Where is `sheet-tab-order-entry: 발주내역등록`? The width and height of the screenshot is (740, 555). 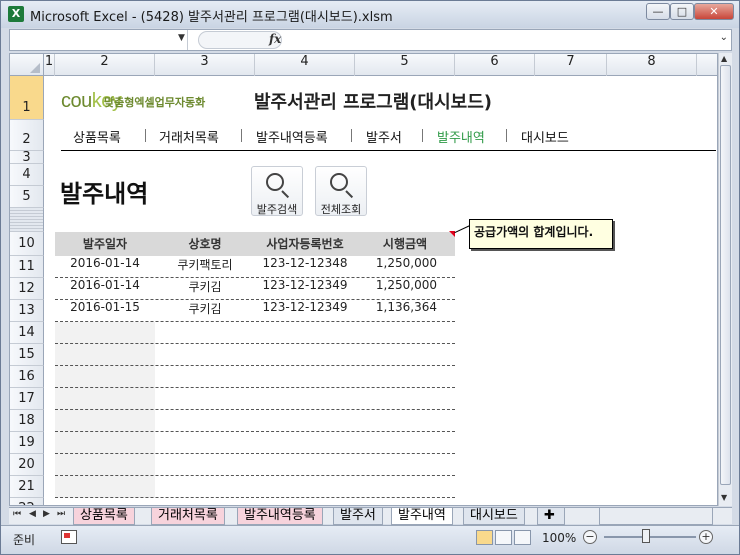
sheet-tab-order-entry: 발주내역등록 is located at coordinates (280, 516).